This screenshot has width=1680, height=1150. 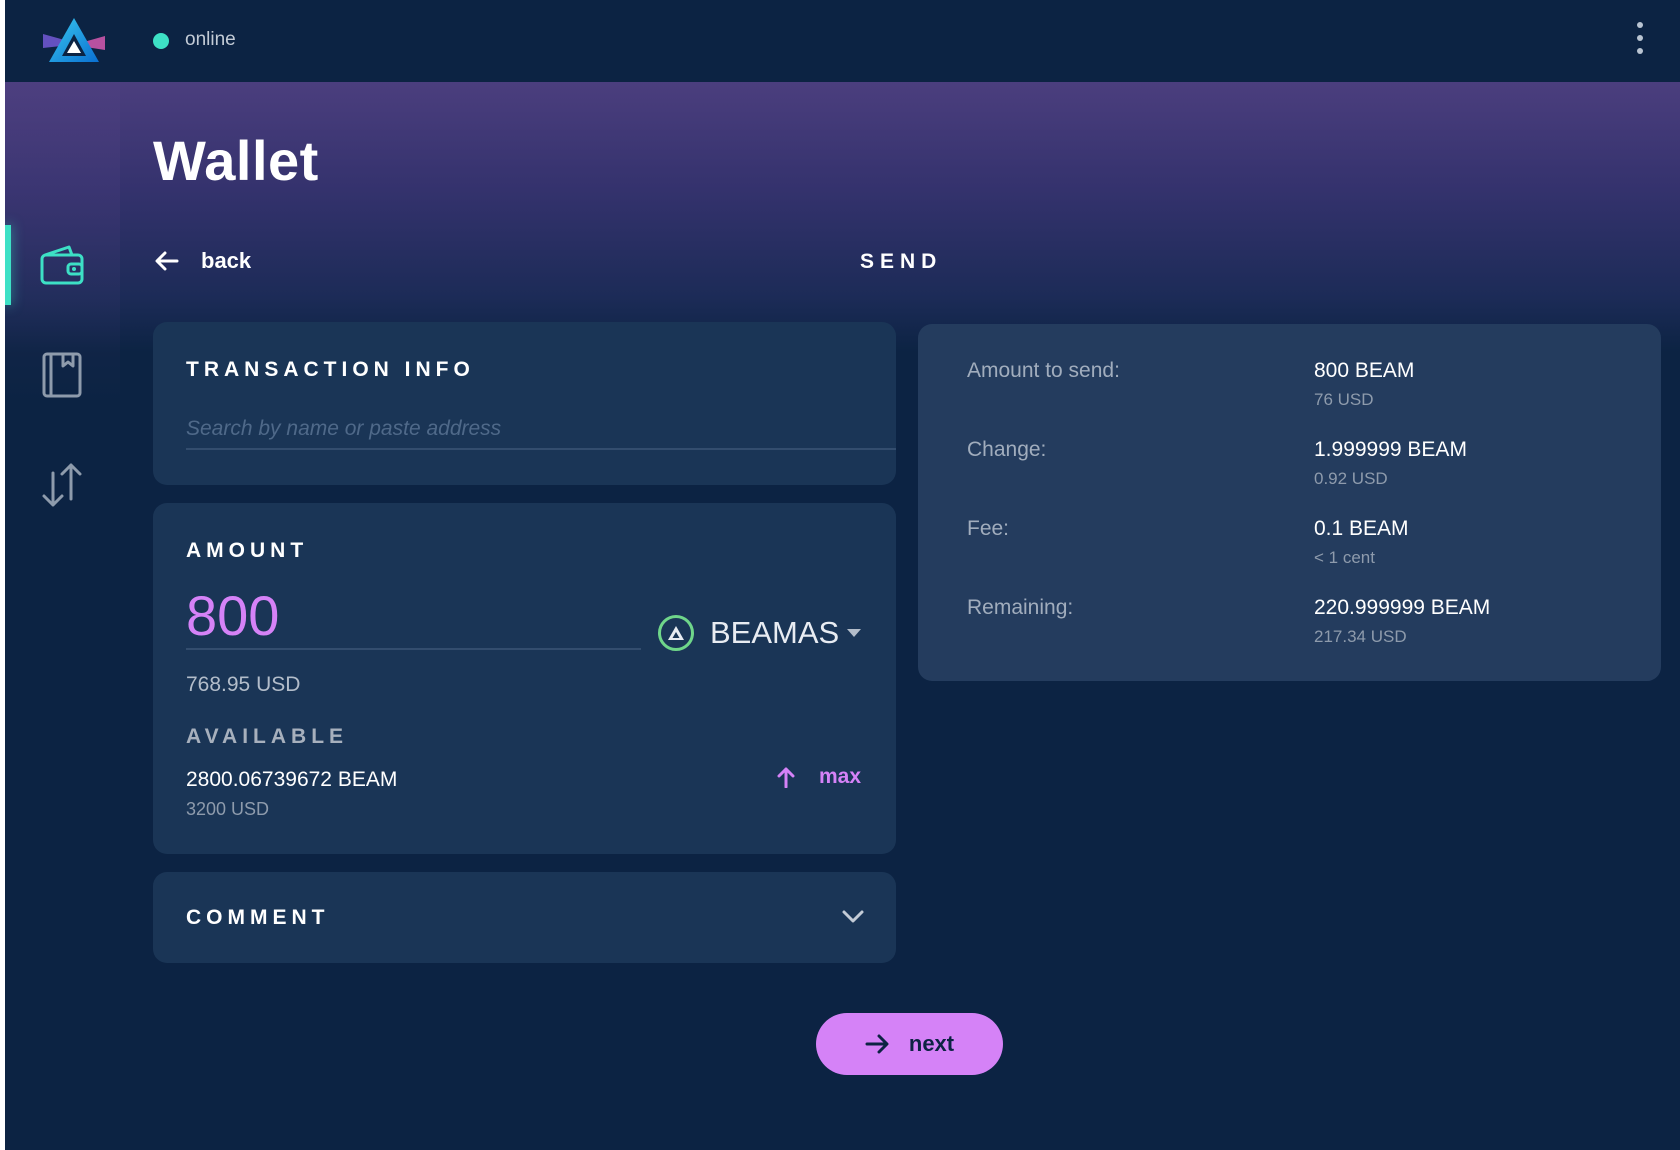 I want to click on summary-row-fee: Fee: 0.1 BEAM < 1 cent, so click(x=1297, y=552).